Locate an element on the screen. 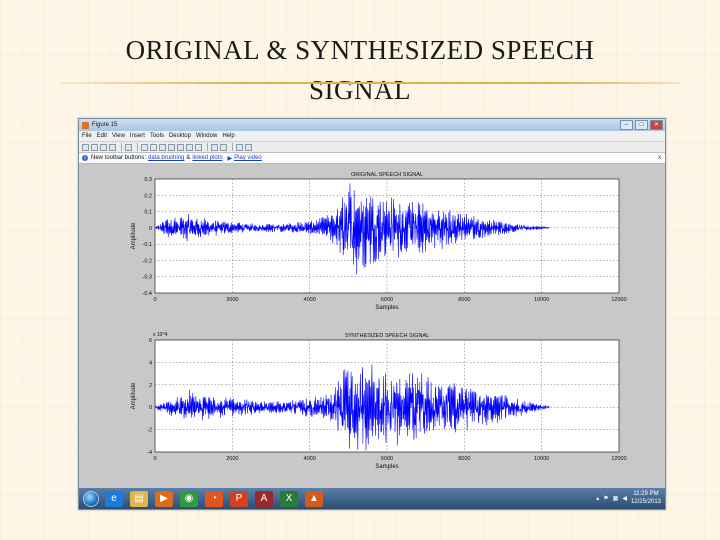  link-icon is located at coordinates (198, 147).